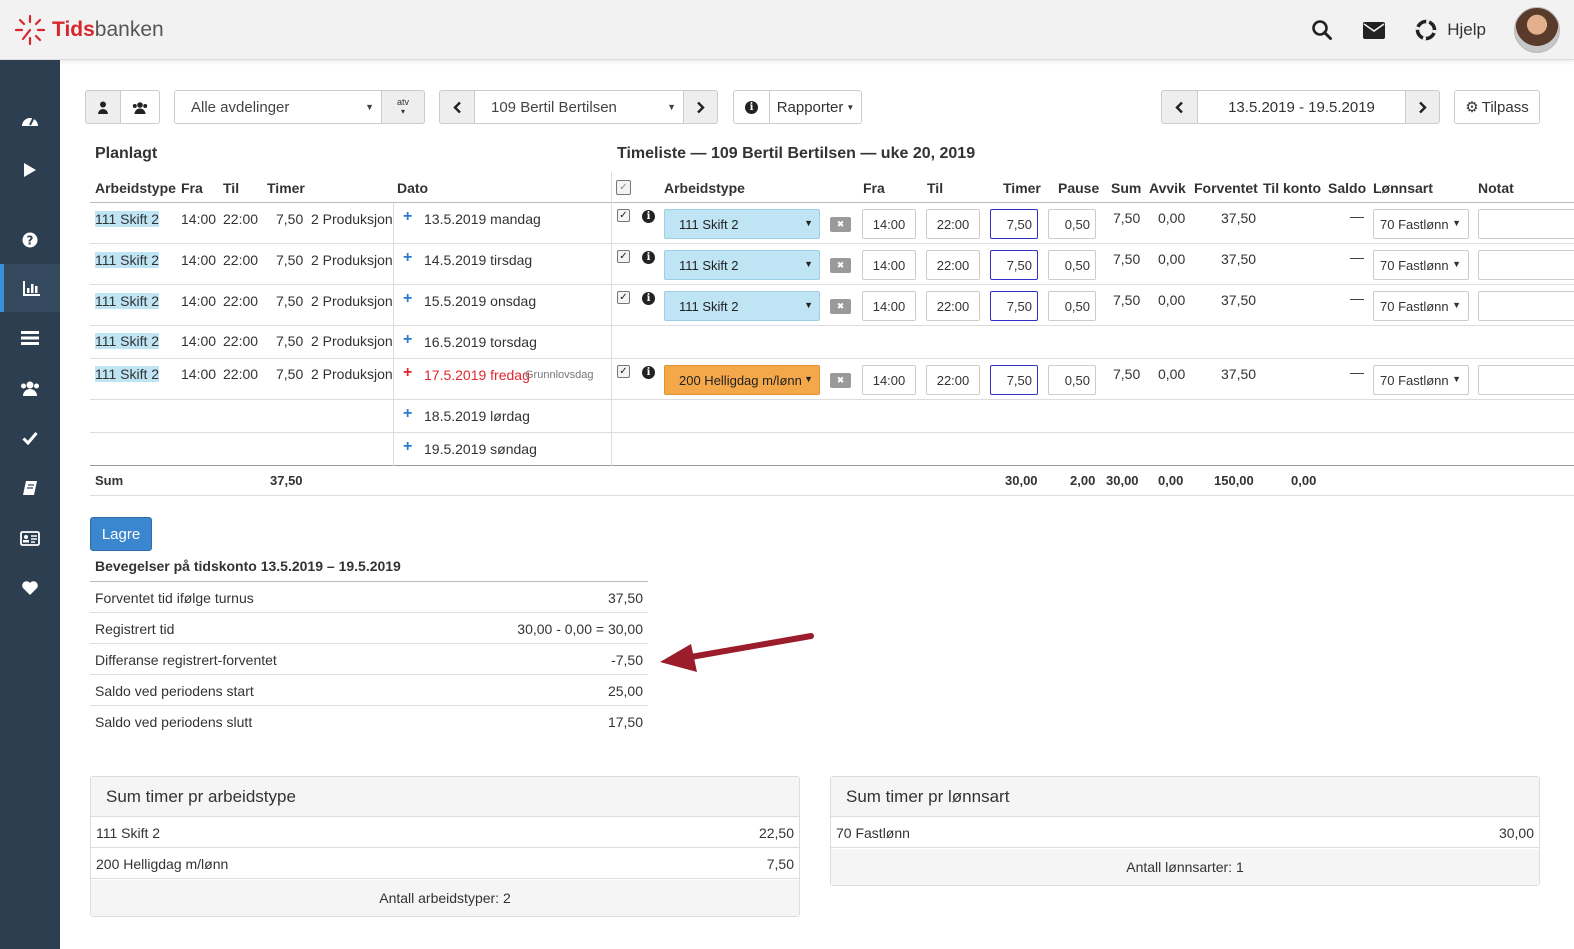 This screenshot has width=1574, height=949. What do you see at coordinates (1422, 107) in the screenshot?
I see `next-week-button` at bounding box center [1422, 107].